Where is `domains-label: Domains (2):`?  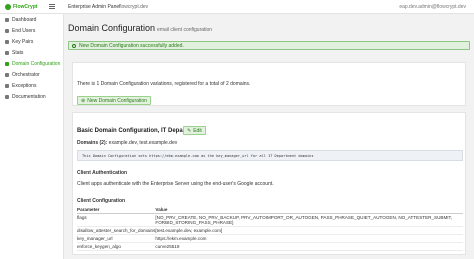 domains-label: Domains (2): is located at coordinates (92, 143).